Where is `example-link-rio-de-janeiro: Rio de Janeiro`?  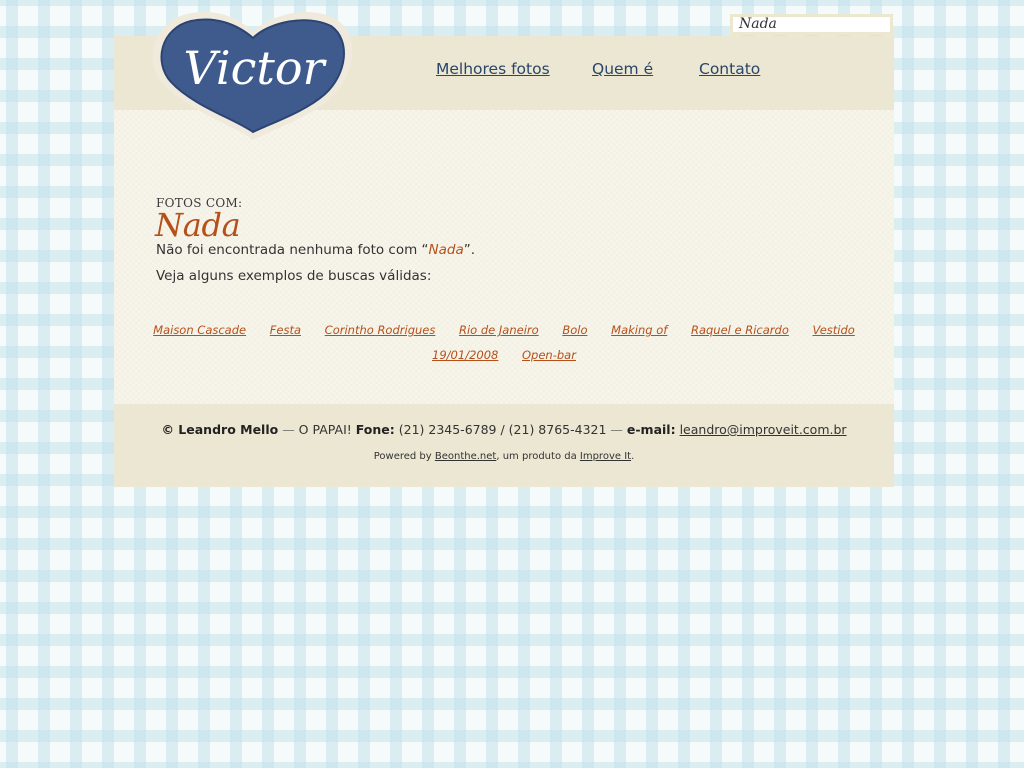 example-link-rio-de-janeiro: Rio de Janeiro is located at coordinates (499, 330).